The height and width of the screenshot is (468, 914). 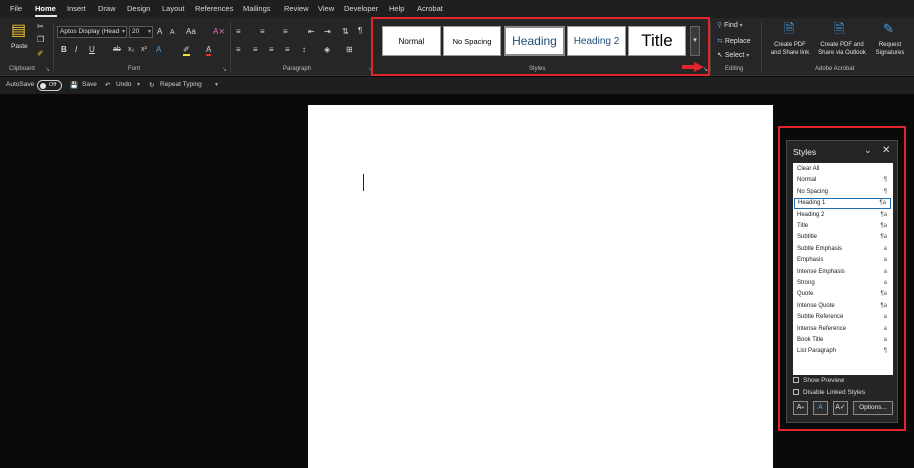 I want to click on save-button: Save, so click(x=89, y=84).